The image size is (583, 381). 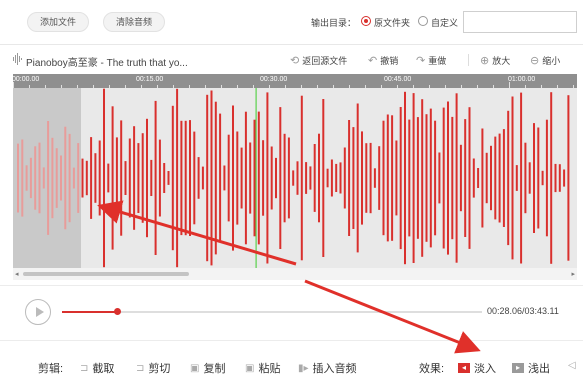 I want to click on progress-slider, so click(x=272, y=311).